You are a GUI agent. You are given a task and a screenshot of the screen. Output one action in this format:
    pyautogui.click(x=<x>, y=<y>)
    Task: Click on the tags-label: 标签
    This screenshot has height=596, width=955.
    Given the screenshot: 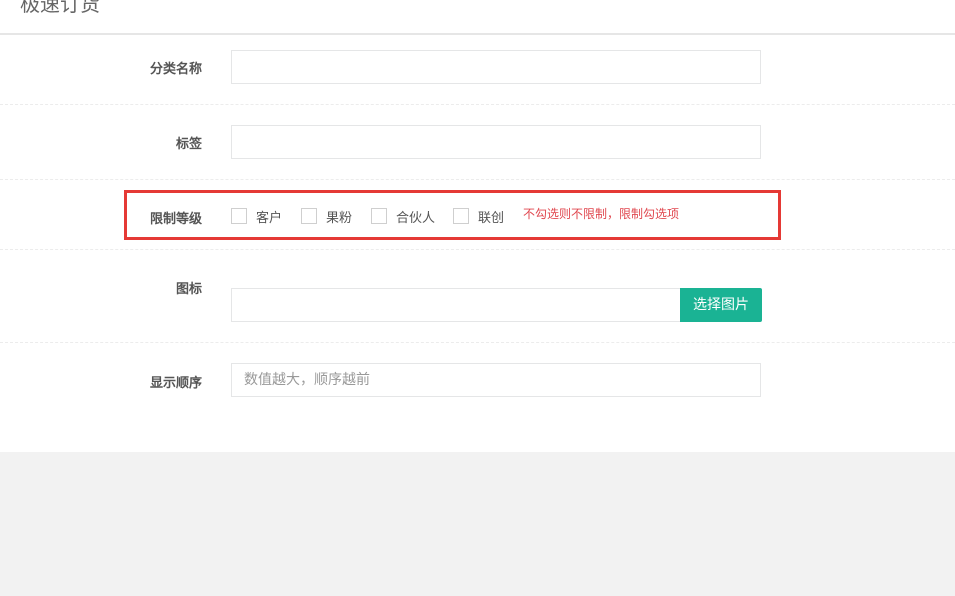 What is the action you would take?
    pyautogui.click(x=188, y=144)
    